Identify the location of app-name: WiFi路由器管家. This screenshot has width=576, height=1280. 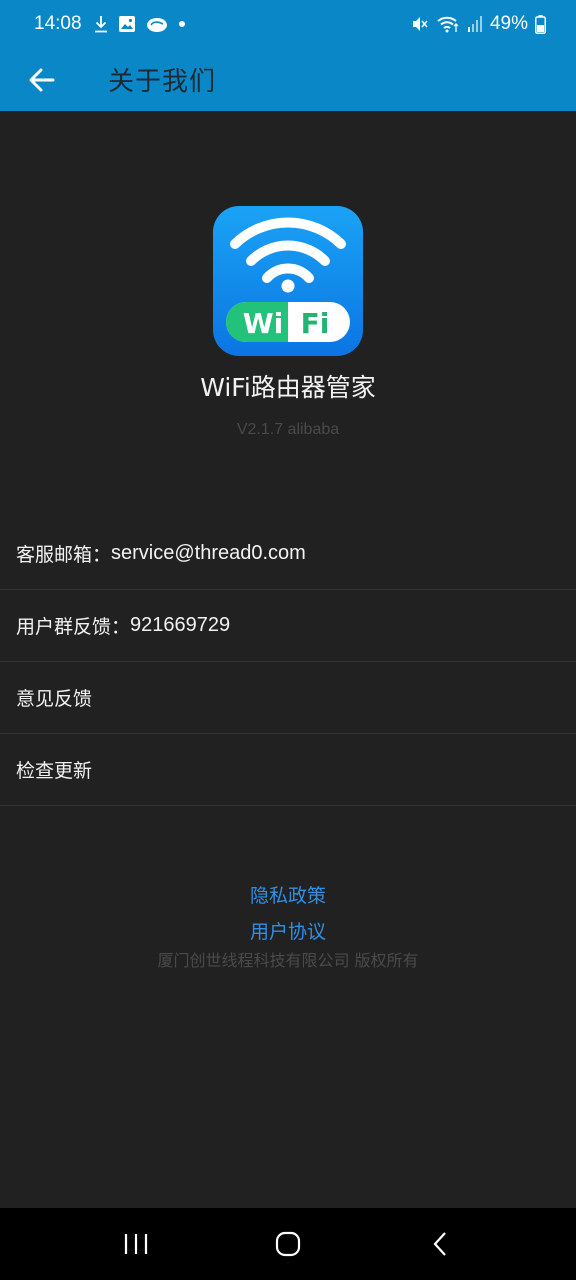
(288, 387).